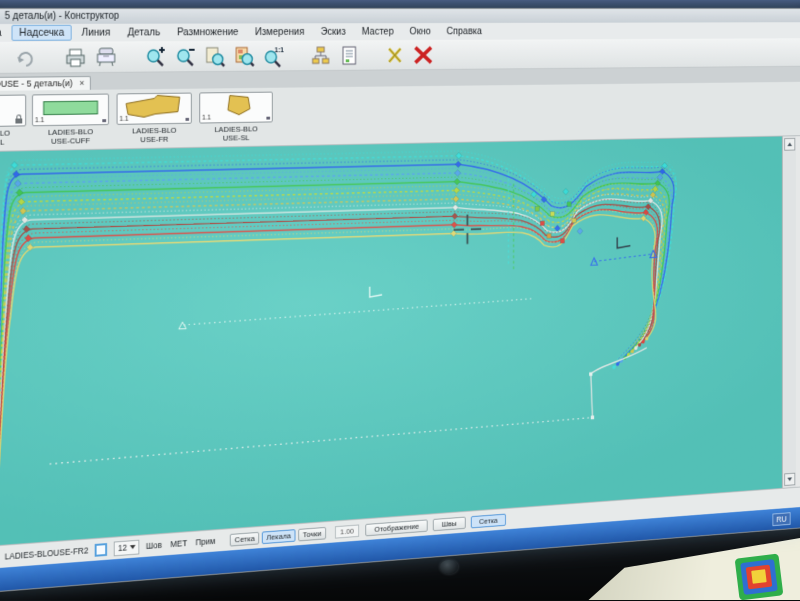 The width and height of the screenshot is (800, 601). What do you see at coordinates (215, 55) in the screenshot?
I see `zoom-page-icon` at bounding box center [215, 55].